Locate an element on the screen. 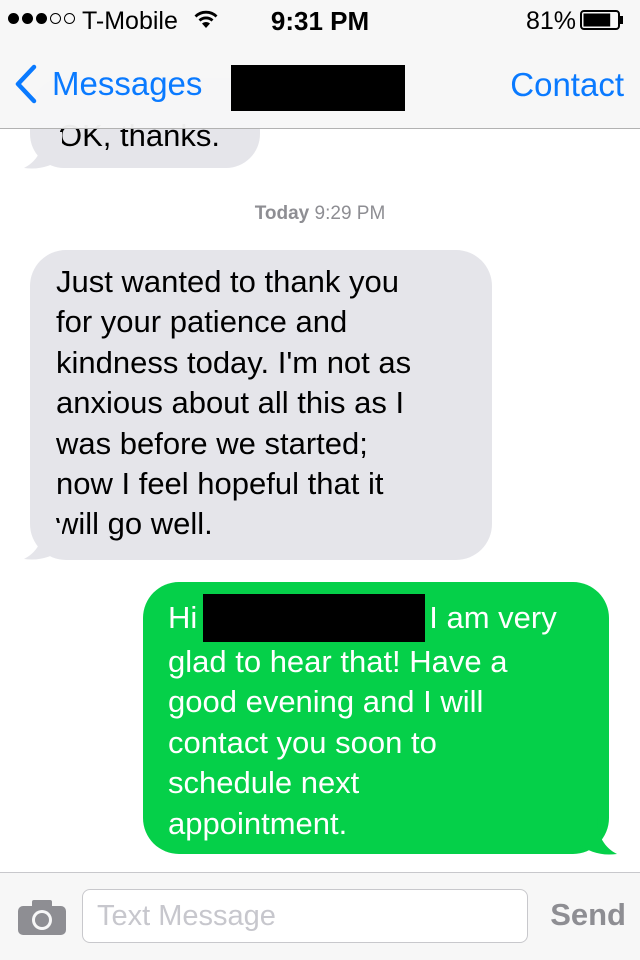 The width and height of the screenshot is (640, 960). send-button: Send is located at coordinates (588, 915).